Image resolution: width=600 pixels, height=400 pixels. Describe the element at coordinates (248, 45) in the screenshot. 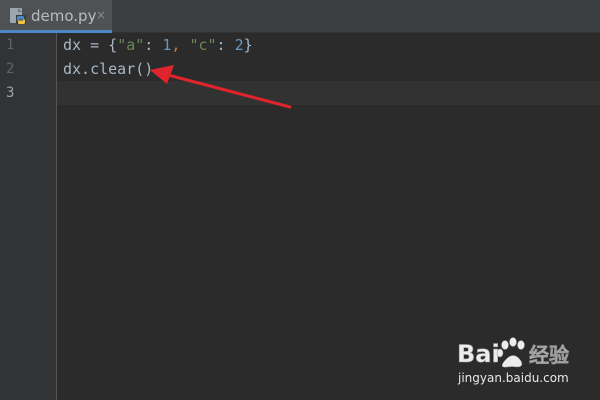

I see `code-token: }` at that location.